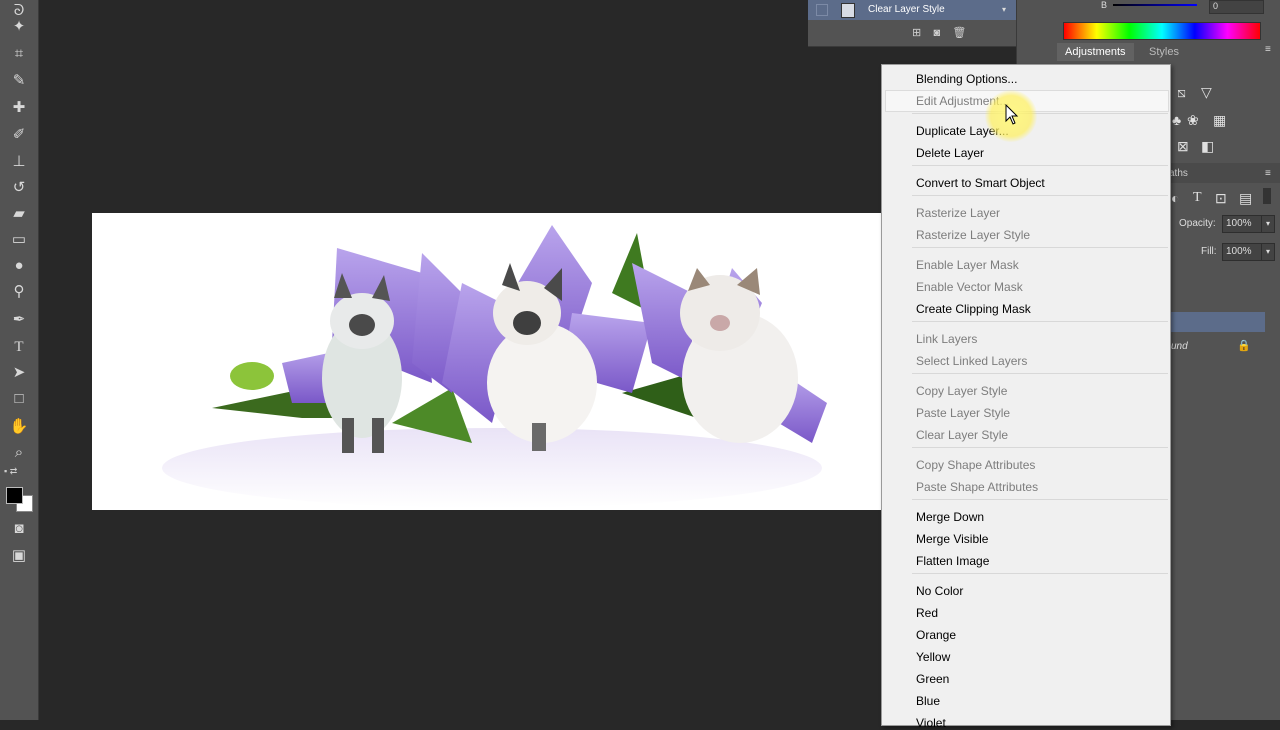  I want to click on tab-paths: aths, so click(1178, 173).